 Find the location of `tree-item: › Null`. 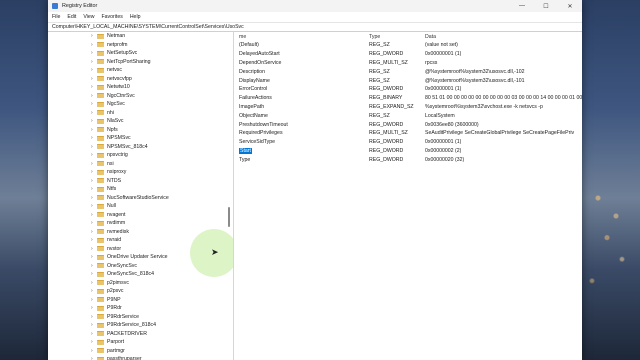

tree-item: › Null is located at coordinates (140, 206).